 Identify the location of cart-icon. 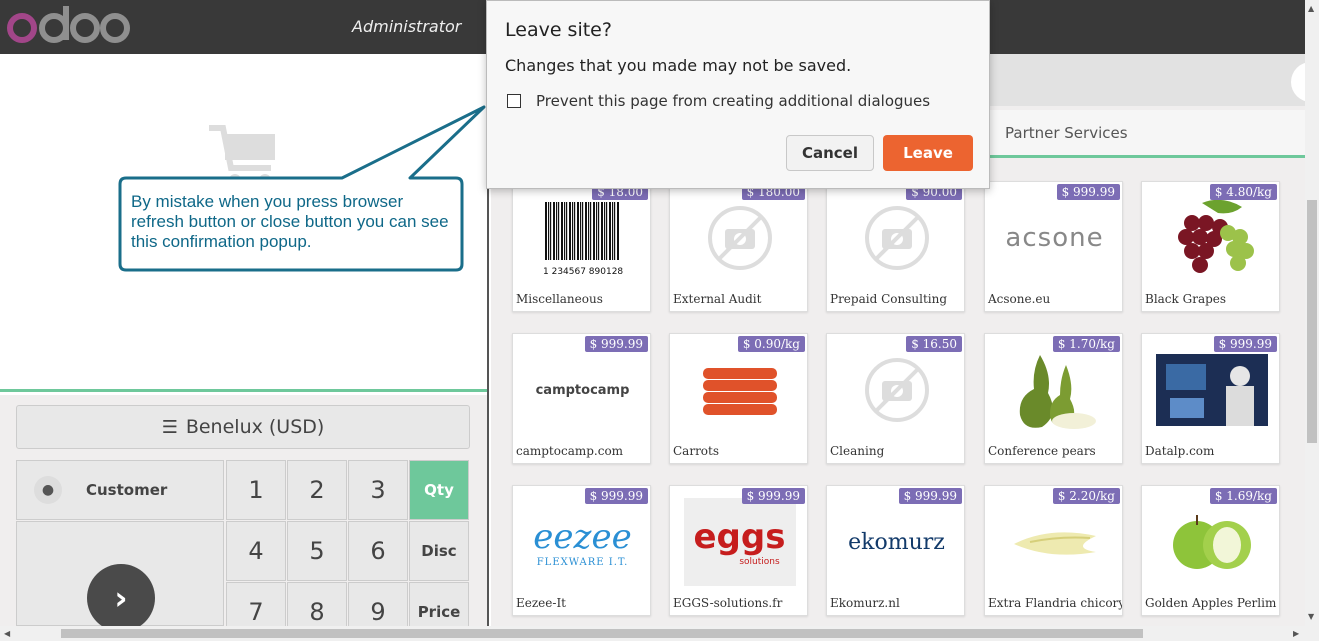
(242, 155).